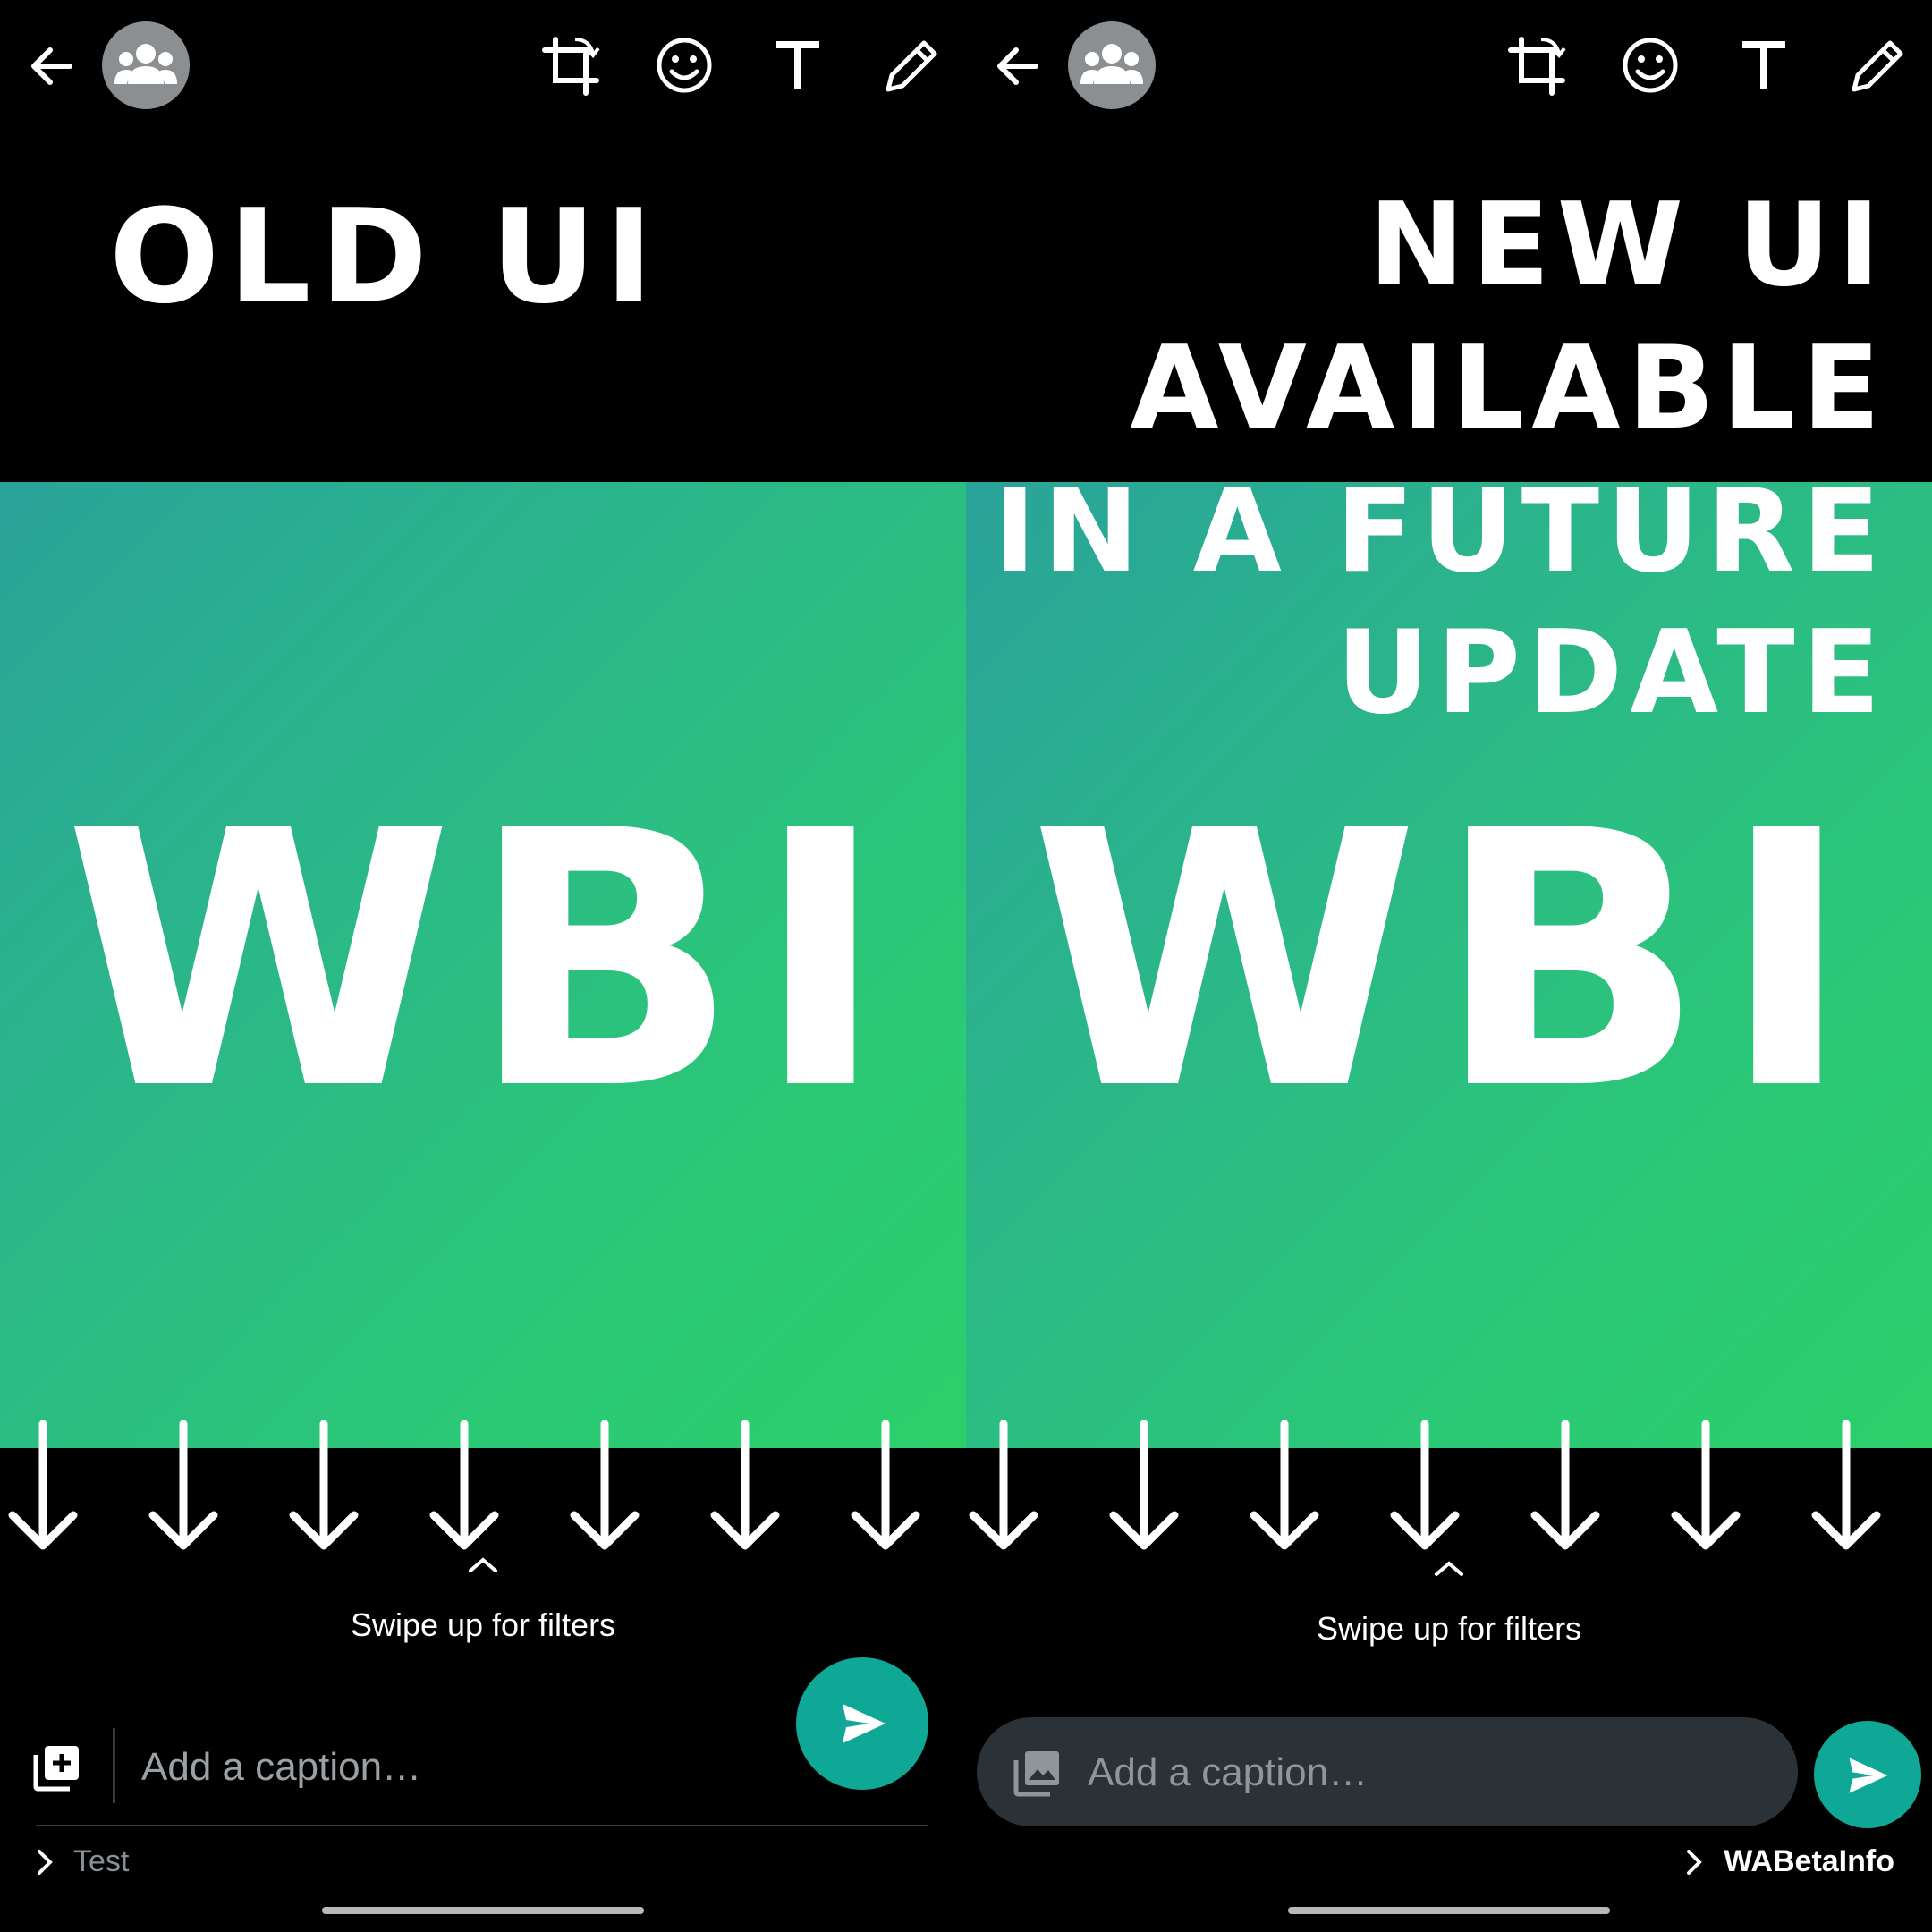 Image resolution: width=1932 pixels, height=1932 pixels. What do you see at coordinates (1508, 388) in the screenshot?
I see `new-ui-title-line: AVAILABLE` at bounding box center [1508, 388].